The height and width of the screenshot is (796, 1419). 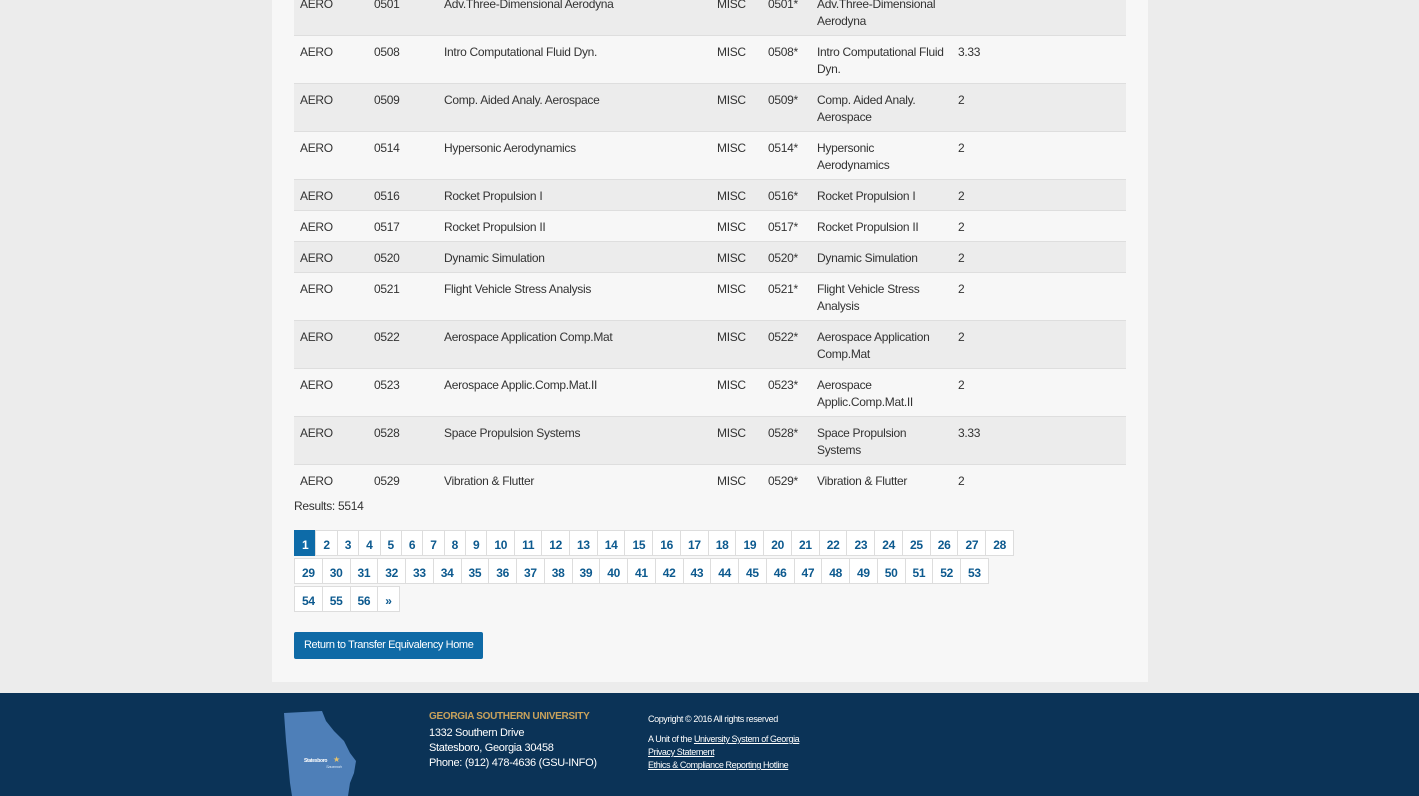 I want to click on page-link: 5, so click(x=390, y=543).